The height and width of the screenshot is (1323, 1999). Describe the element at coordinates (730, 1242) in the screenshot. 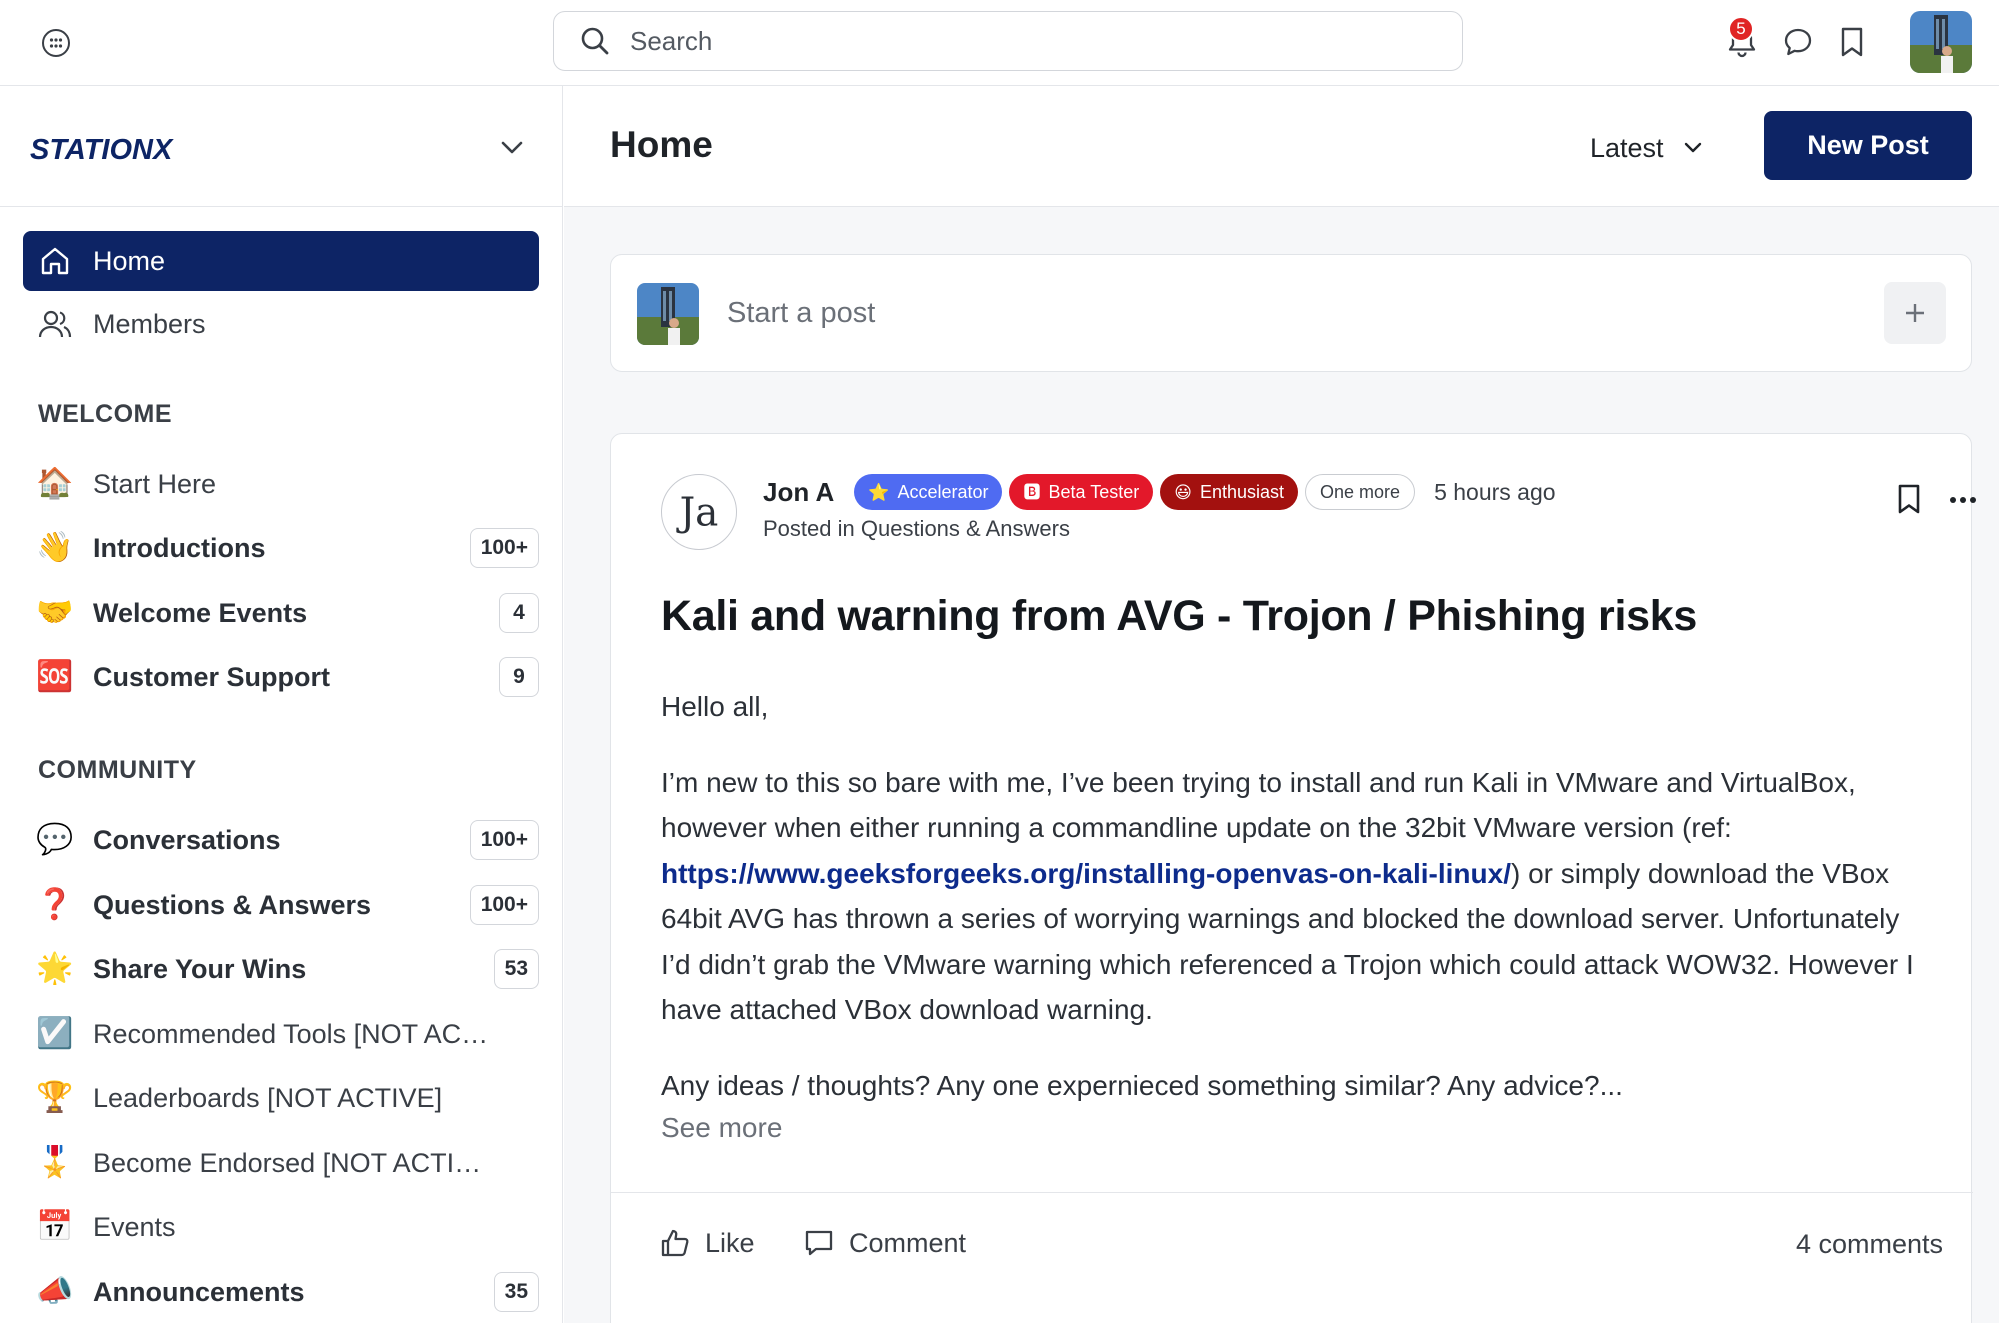

I see `like-label: Like` at that location.